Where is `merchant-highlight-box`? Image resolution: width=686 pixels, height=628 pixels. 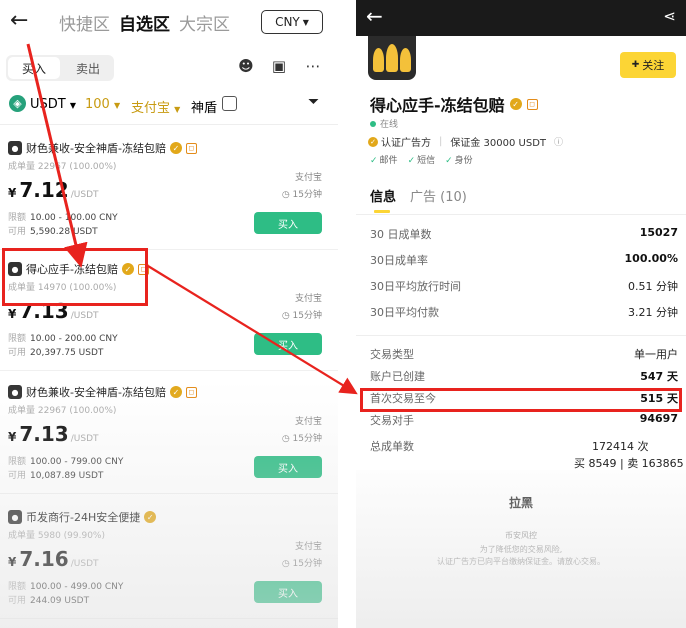 merchant-highlight-box is located at coordinates (75, 277).